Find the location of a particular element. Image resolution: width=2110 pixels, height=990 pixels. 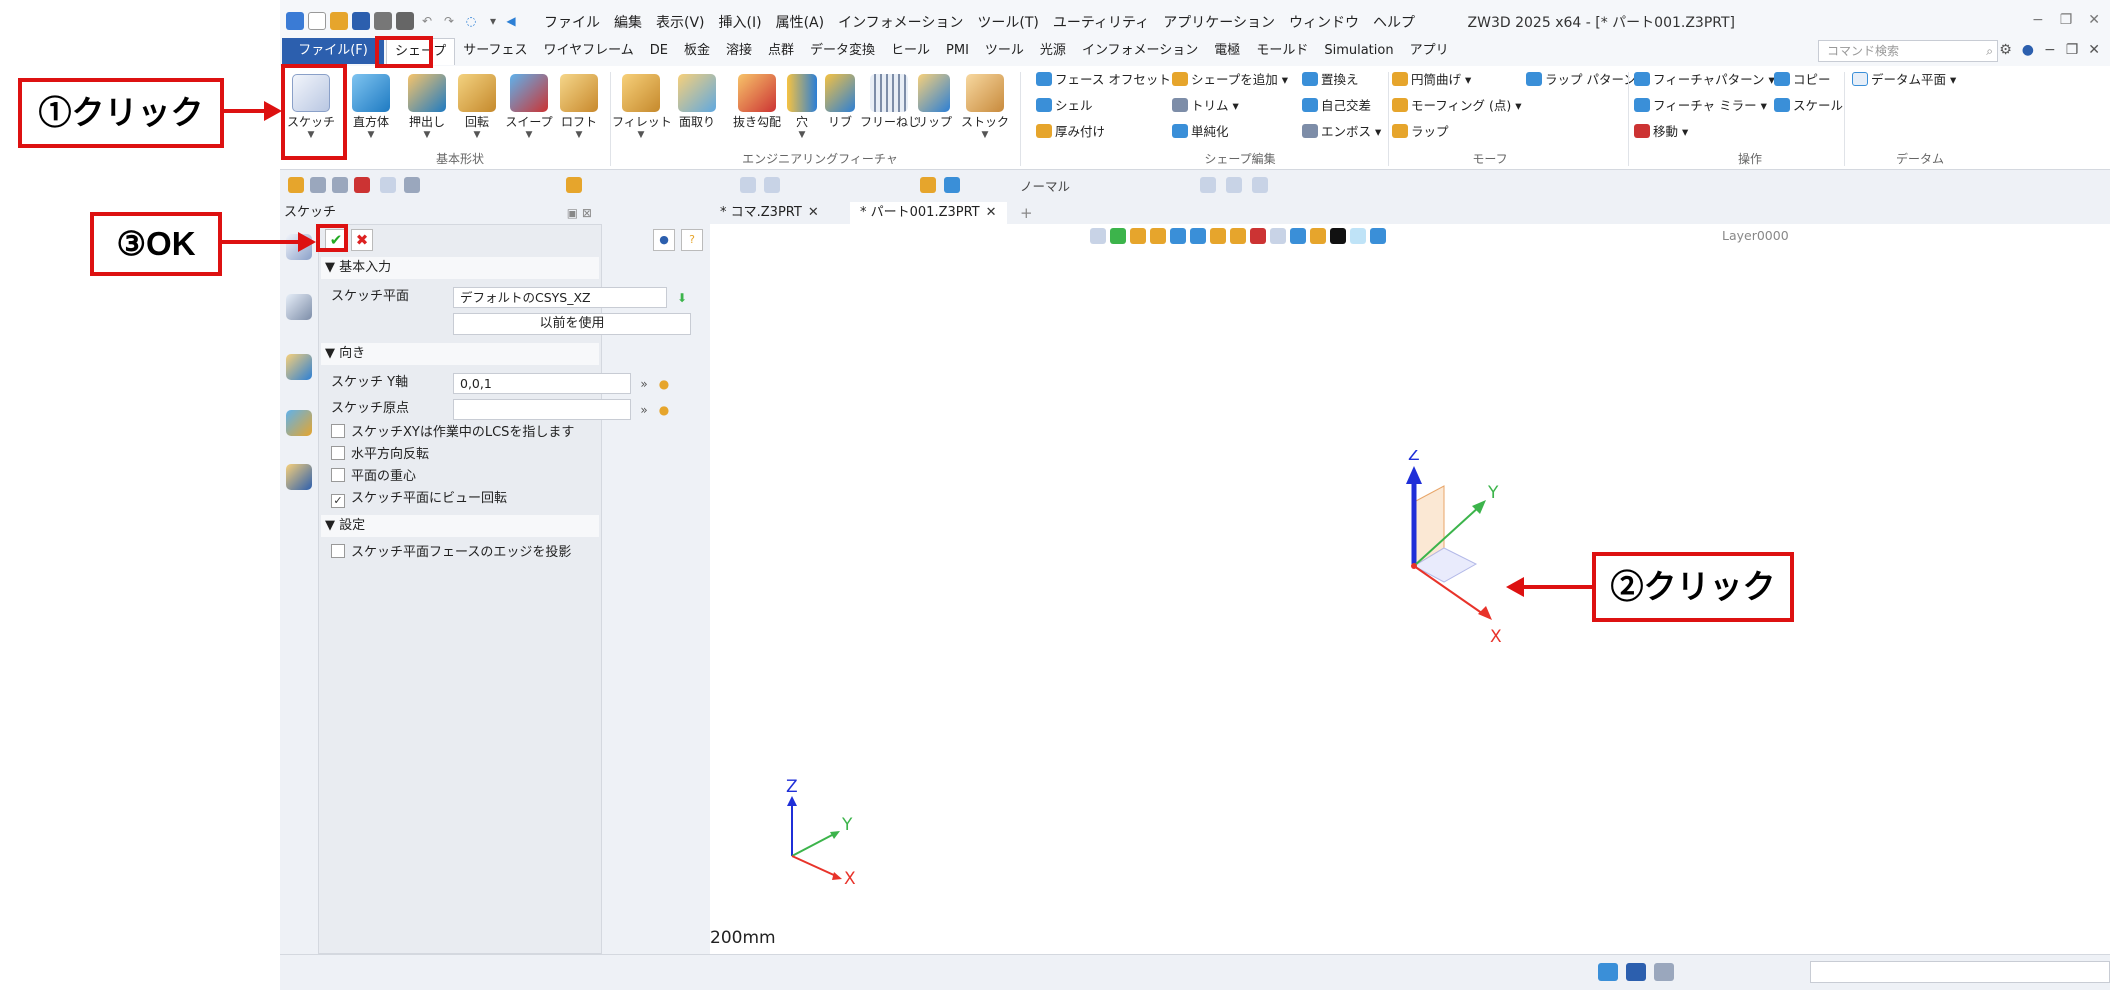

pick-filter-icon is located at coordinates (296, 185).